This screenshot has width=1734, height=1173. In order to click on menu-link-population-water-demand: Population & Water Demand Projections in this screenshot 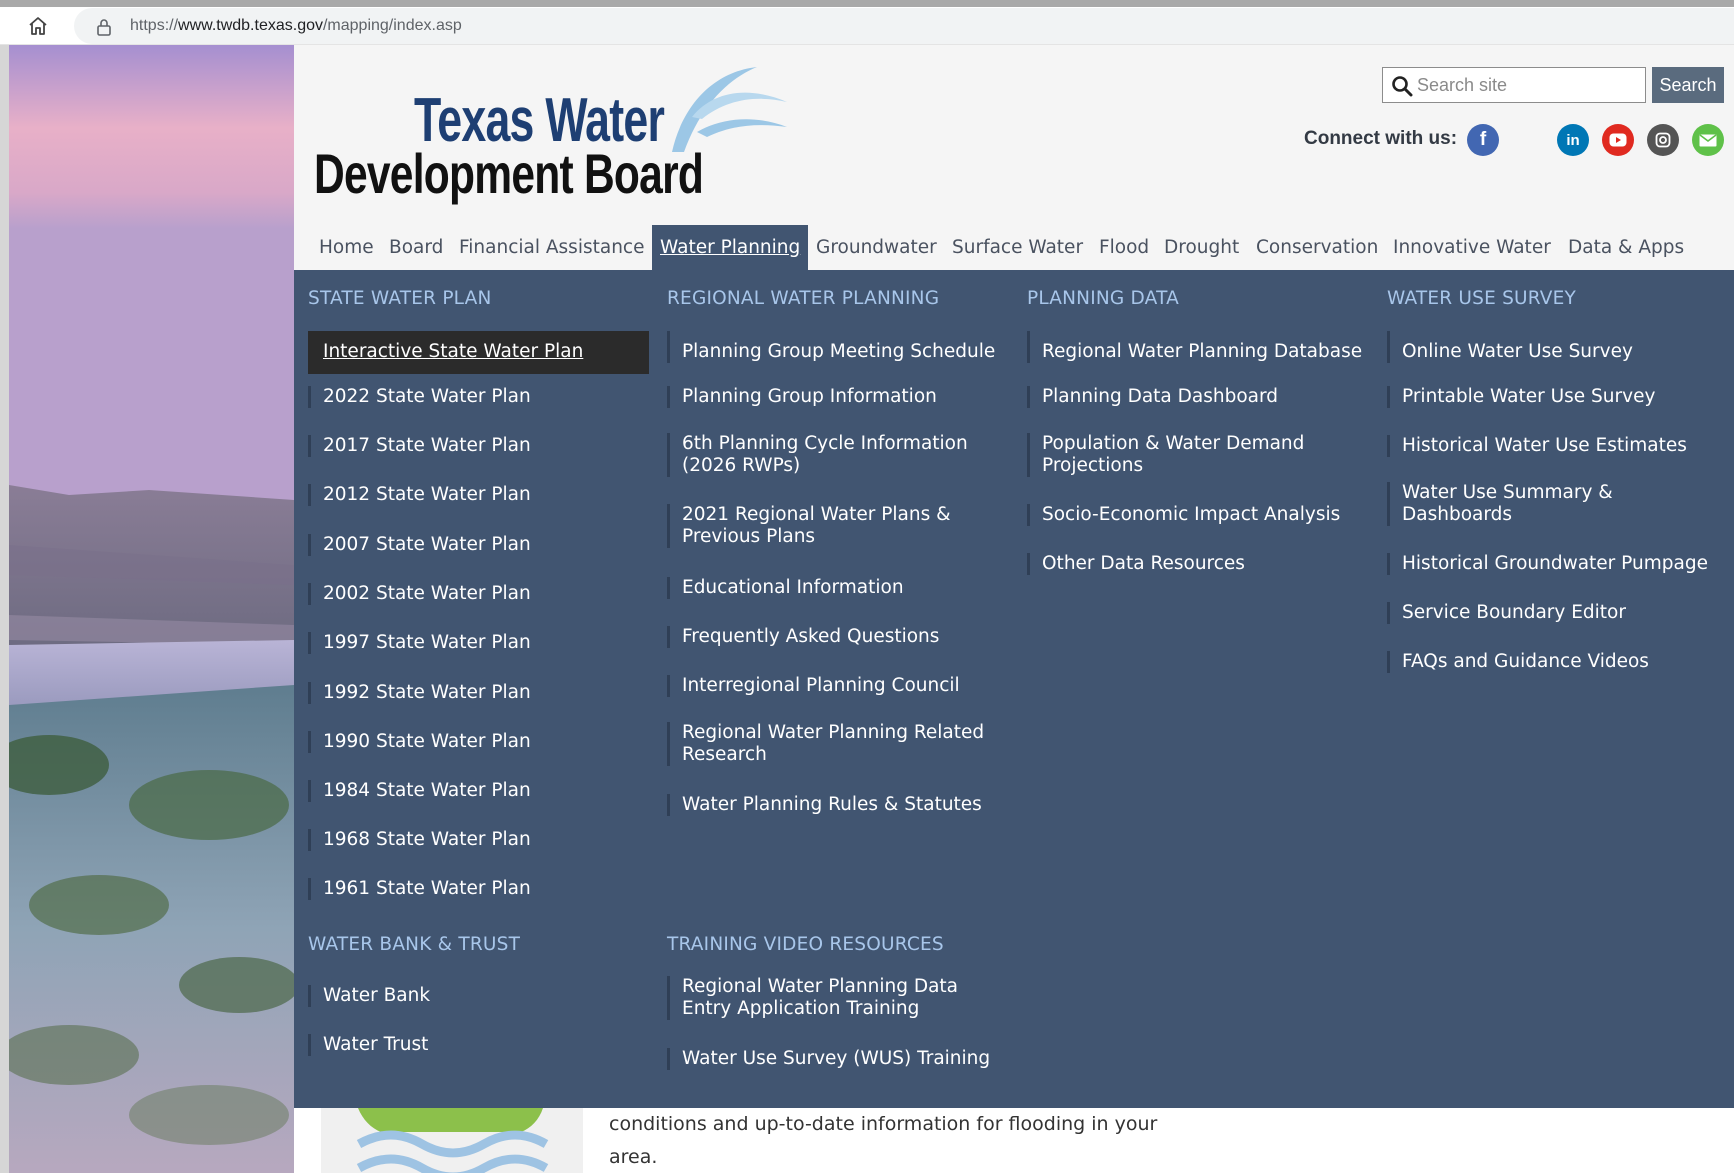, I will do `click(1197, 455)`.